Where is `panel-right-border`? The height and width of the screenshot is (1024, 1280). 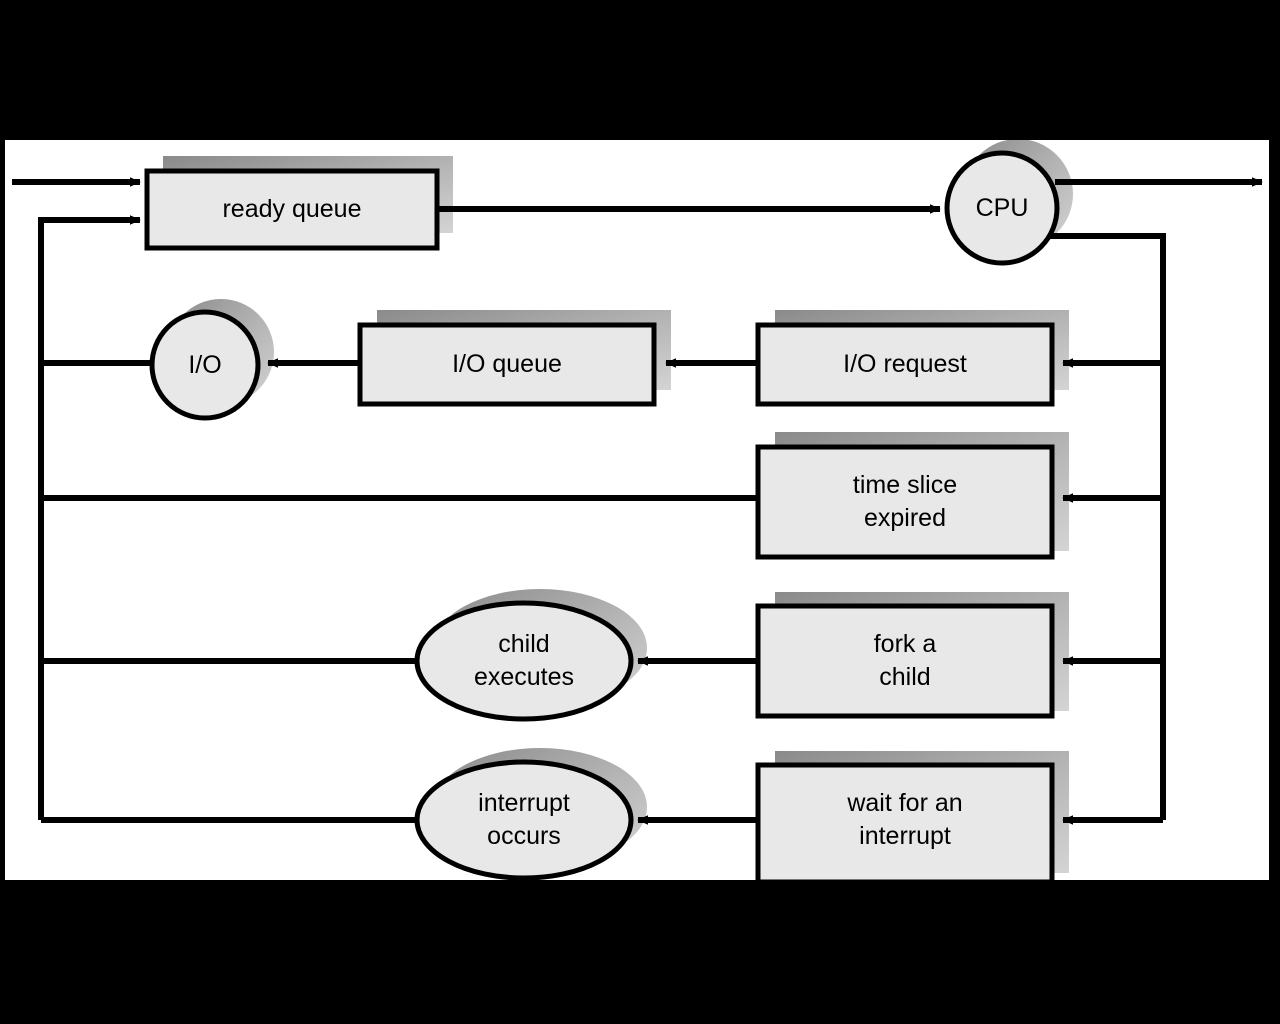 panel-right-border is located at coordinates (1272, 510).